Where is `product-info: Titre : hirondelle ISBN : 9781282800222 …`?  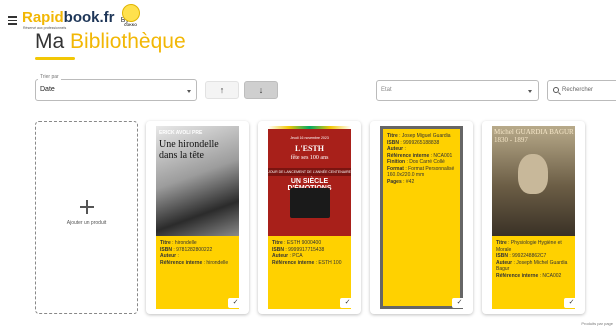 product-info: Titre : hirondelle ISBN : 9781282800222 … is located at coordinates (197, 272).